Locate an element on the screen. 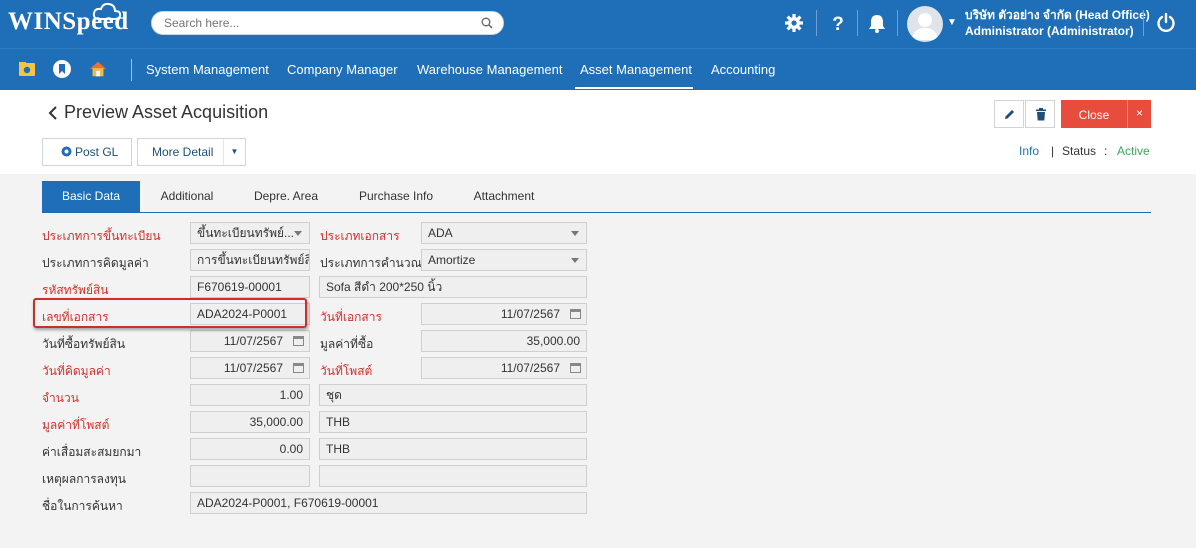 Image resolution: width=1196 pixels, height=548 pixels. post-gl-icon is located at coordinates (66, 151).